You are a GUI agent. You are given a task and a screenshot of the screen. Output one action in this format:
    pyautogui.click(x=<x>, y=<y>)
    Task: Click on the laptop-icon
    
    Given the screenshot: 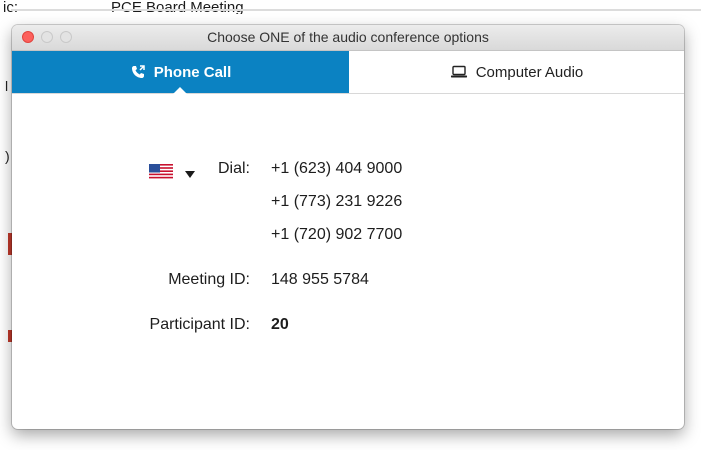 What is the action you would take?
    pyautogui.click(x=459, y=72)
    